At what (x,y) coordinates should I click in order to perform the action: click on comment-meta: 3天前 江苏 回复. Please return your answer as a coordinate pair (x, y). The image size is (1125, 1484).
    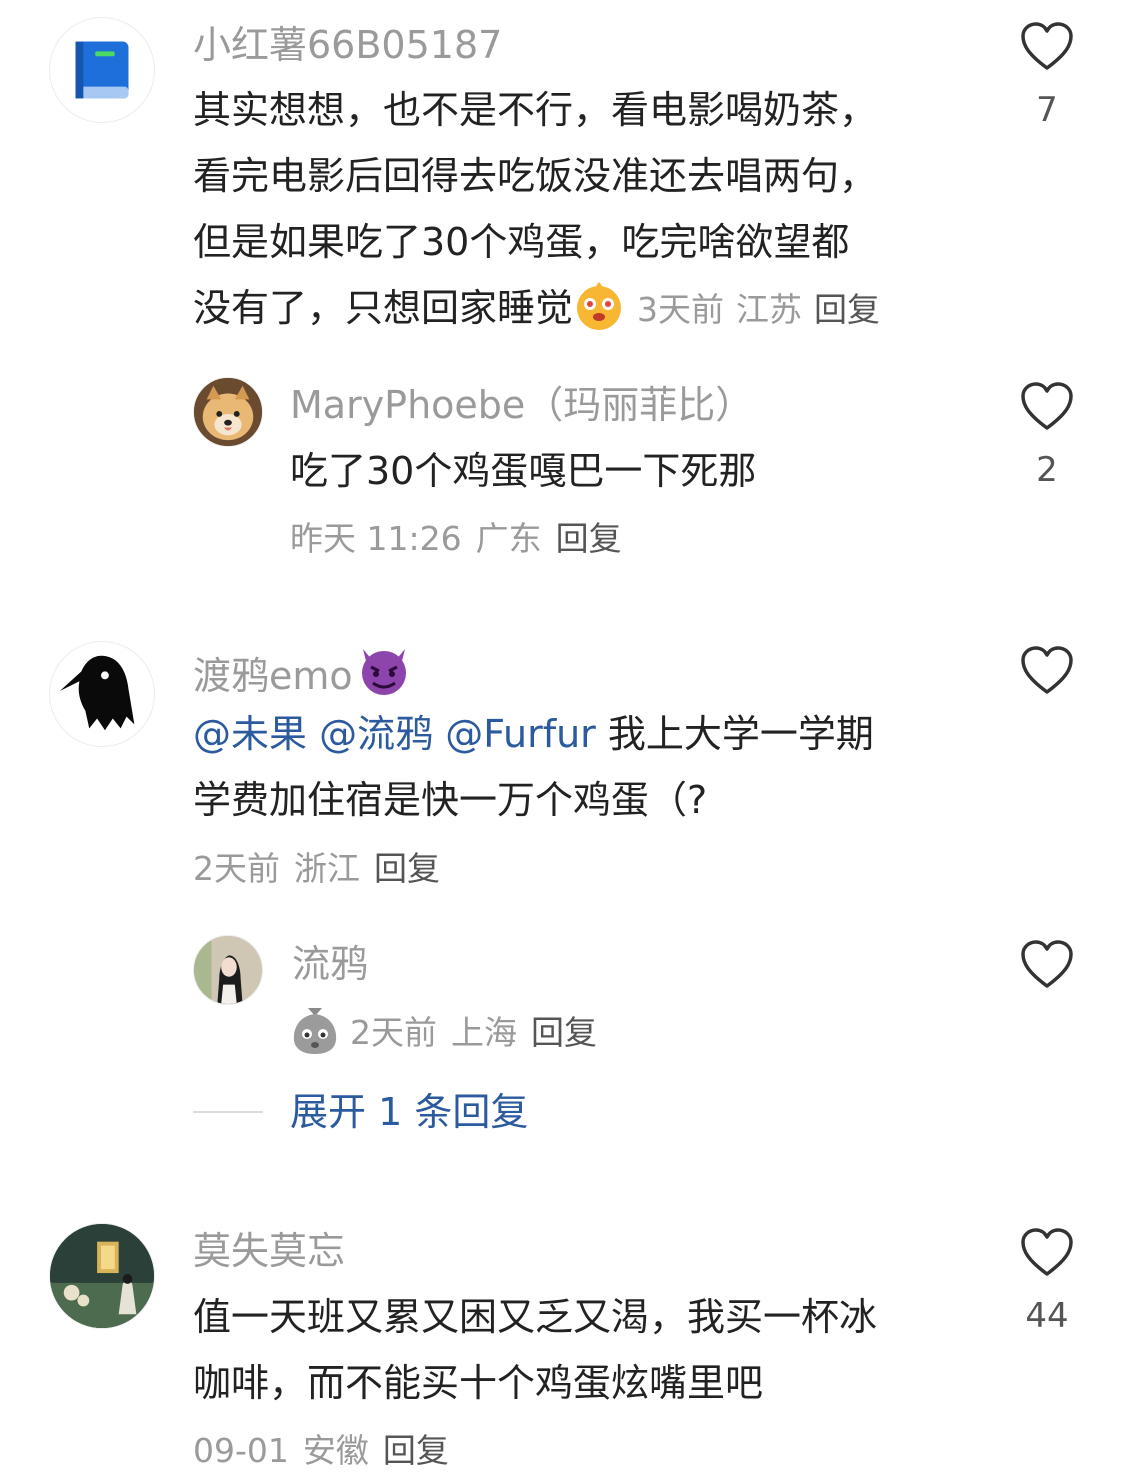
    Looking at the image, I should click on (759, 309).